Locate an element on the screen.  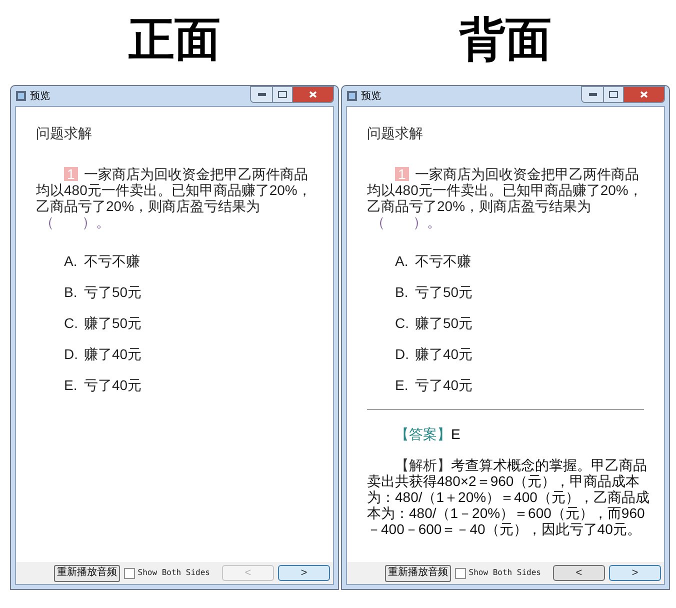
side-heading: 背面 is located at coordinates (506, 40).